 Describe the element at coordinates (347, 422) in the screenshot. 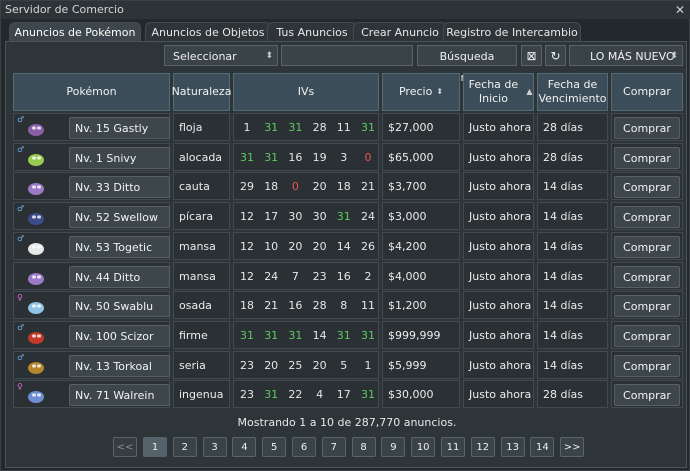

I see `listing-count: Mostrando 1 a 10 de 287,770 anuncios.` at that location.